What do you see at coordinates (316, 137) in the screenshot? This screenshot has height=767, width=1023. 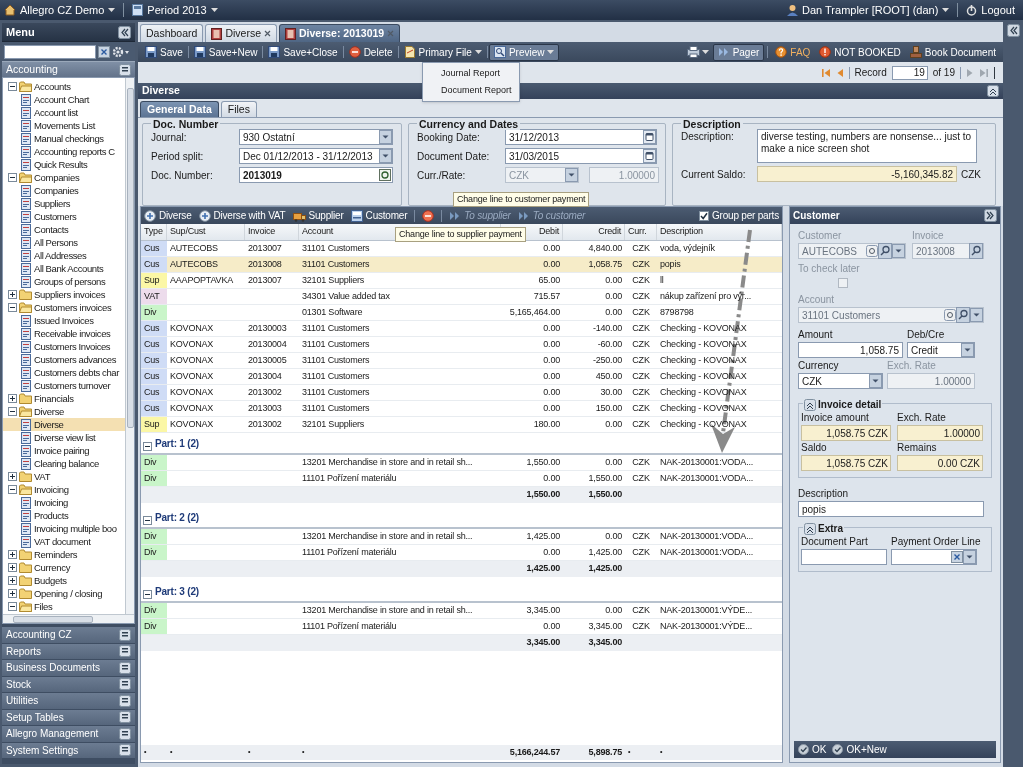 I see `combo-field: 930 Ostatní` at bounding box center [316, 137].